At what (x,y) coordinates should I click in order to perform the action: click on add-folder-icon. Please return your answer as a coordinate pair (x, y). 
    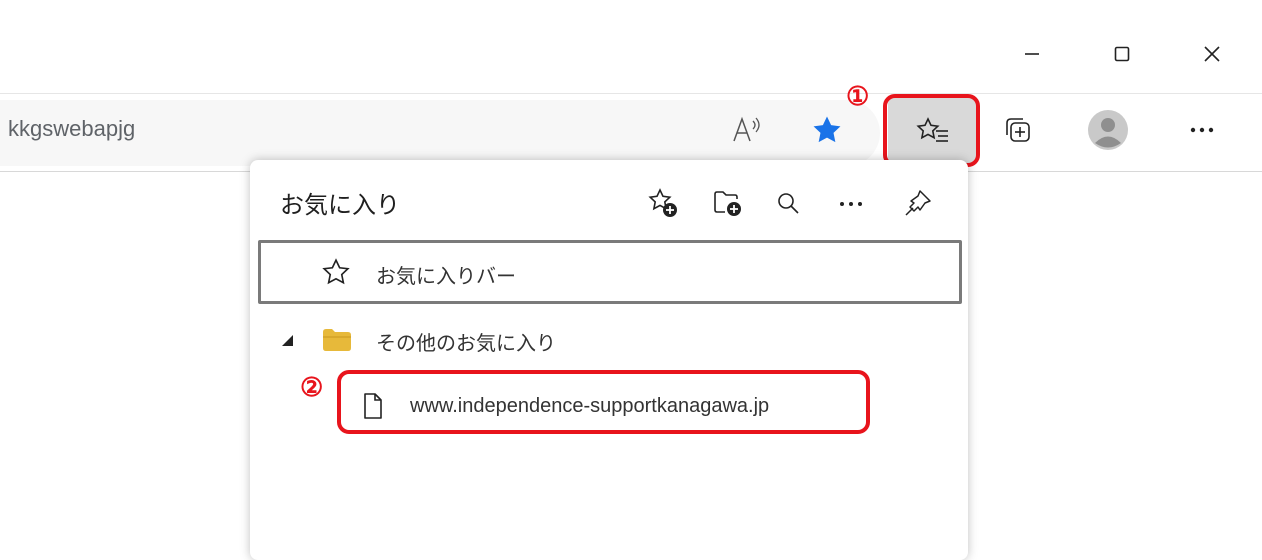
    Looking at the image, I should click on (727, 203).